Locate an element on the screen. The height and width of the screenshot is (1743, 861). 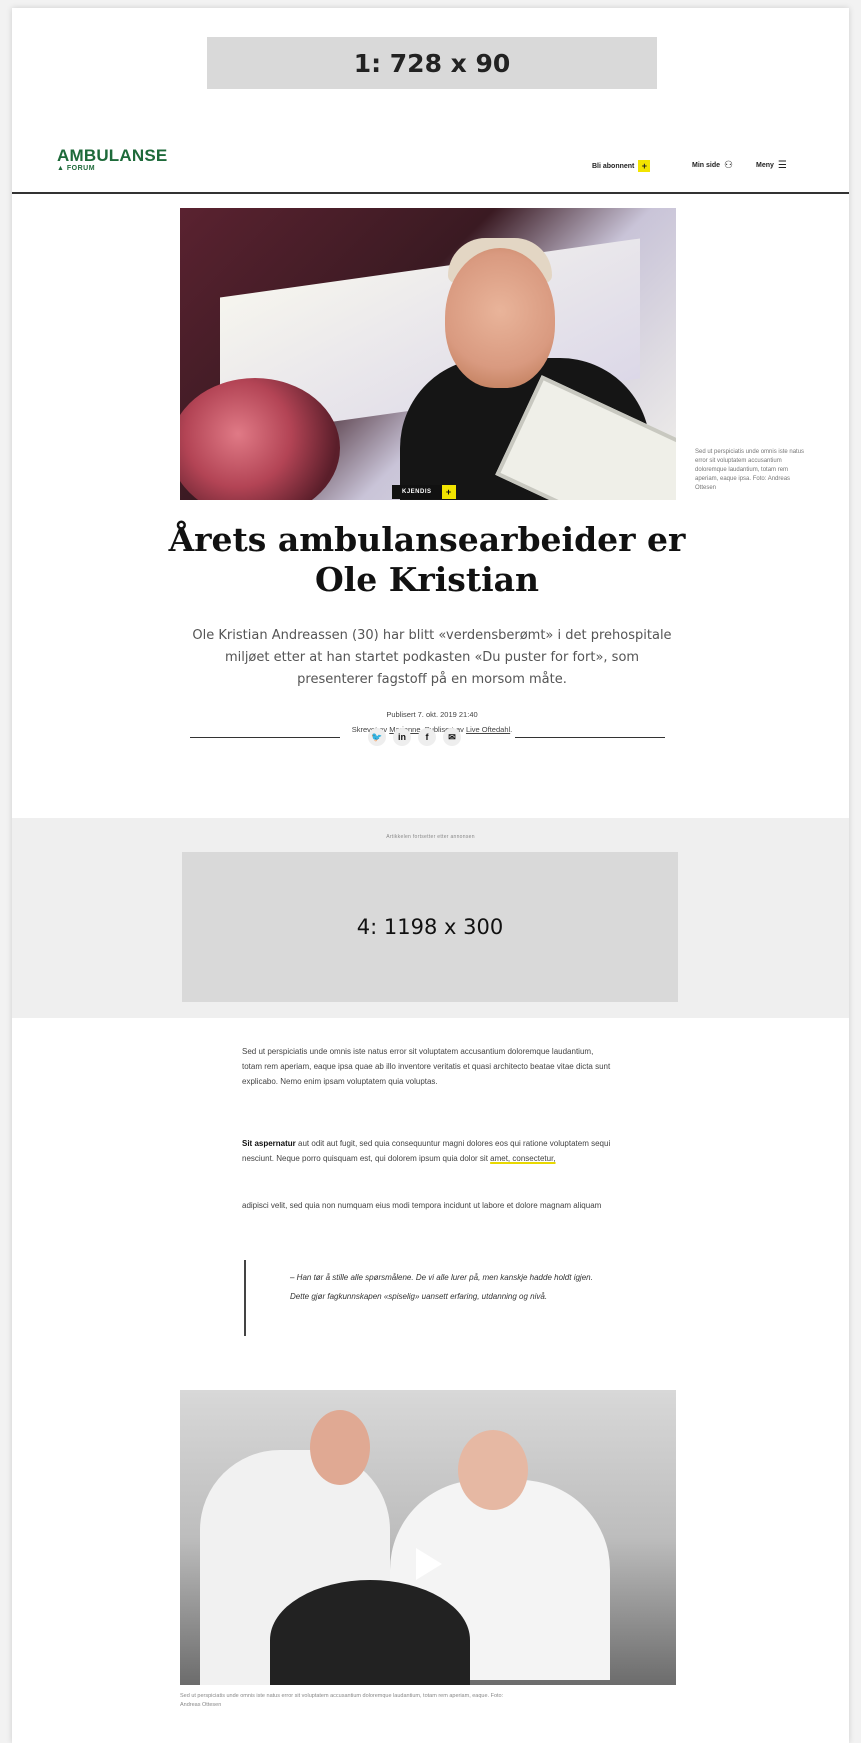
menu-button: Meny ☰ is located at coordinates (771, 165).